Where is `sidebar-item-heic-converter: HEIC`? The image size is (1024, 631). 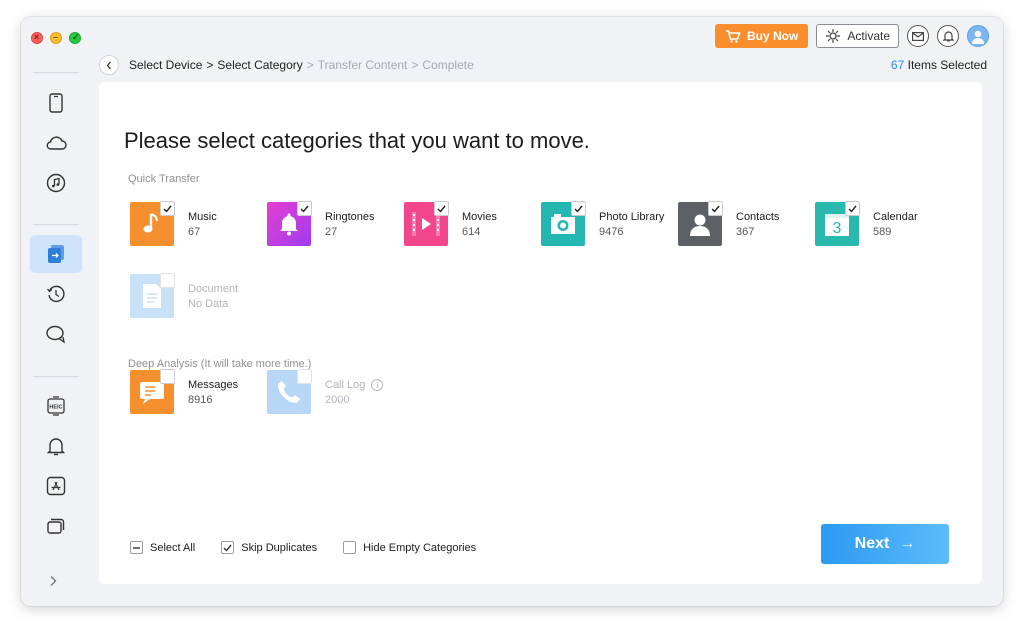
sidebar-item-heic-converter: HEIC is located at coordinates (56, 406).